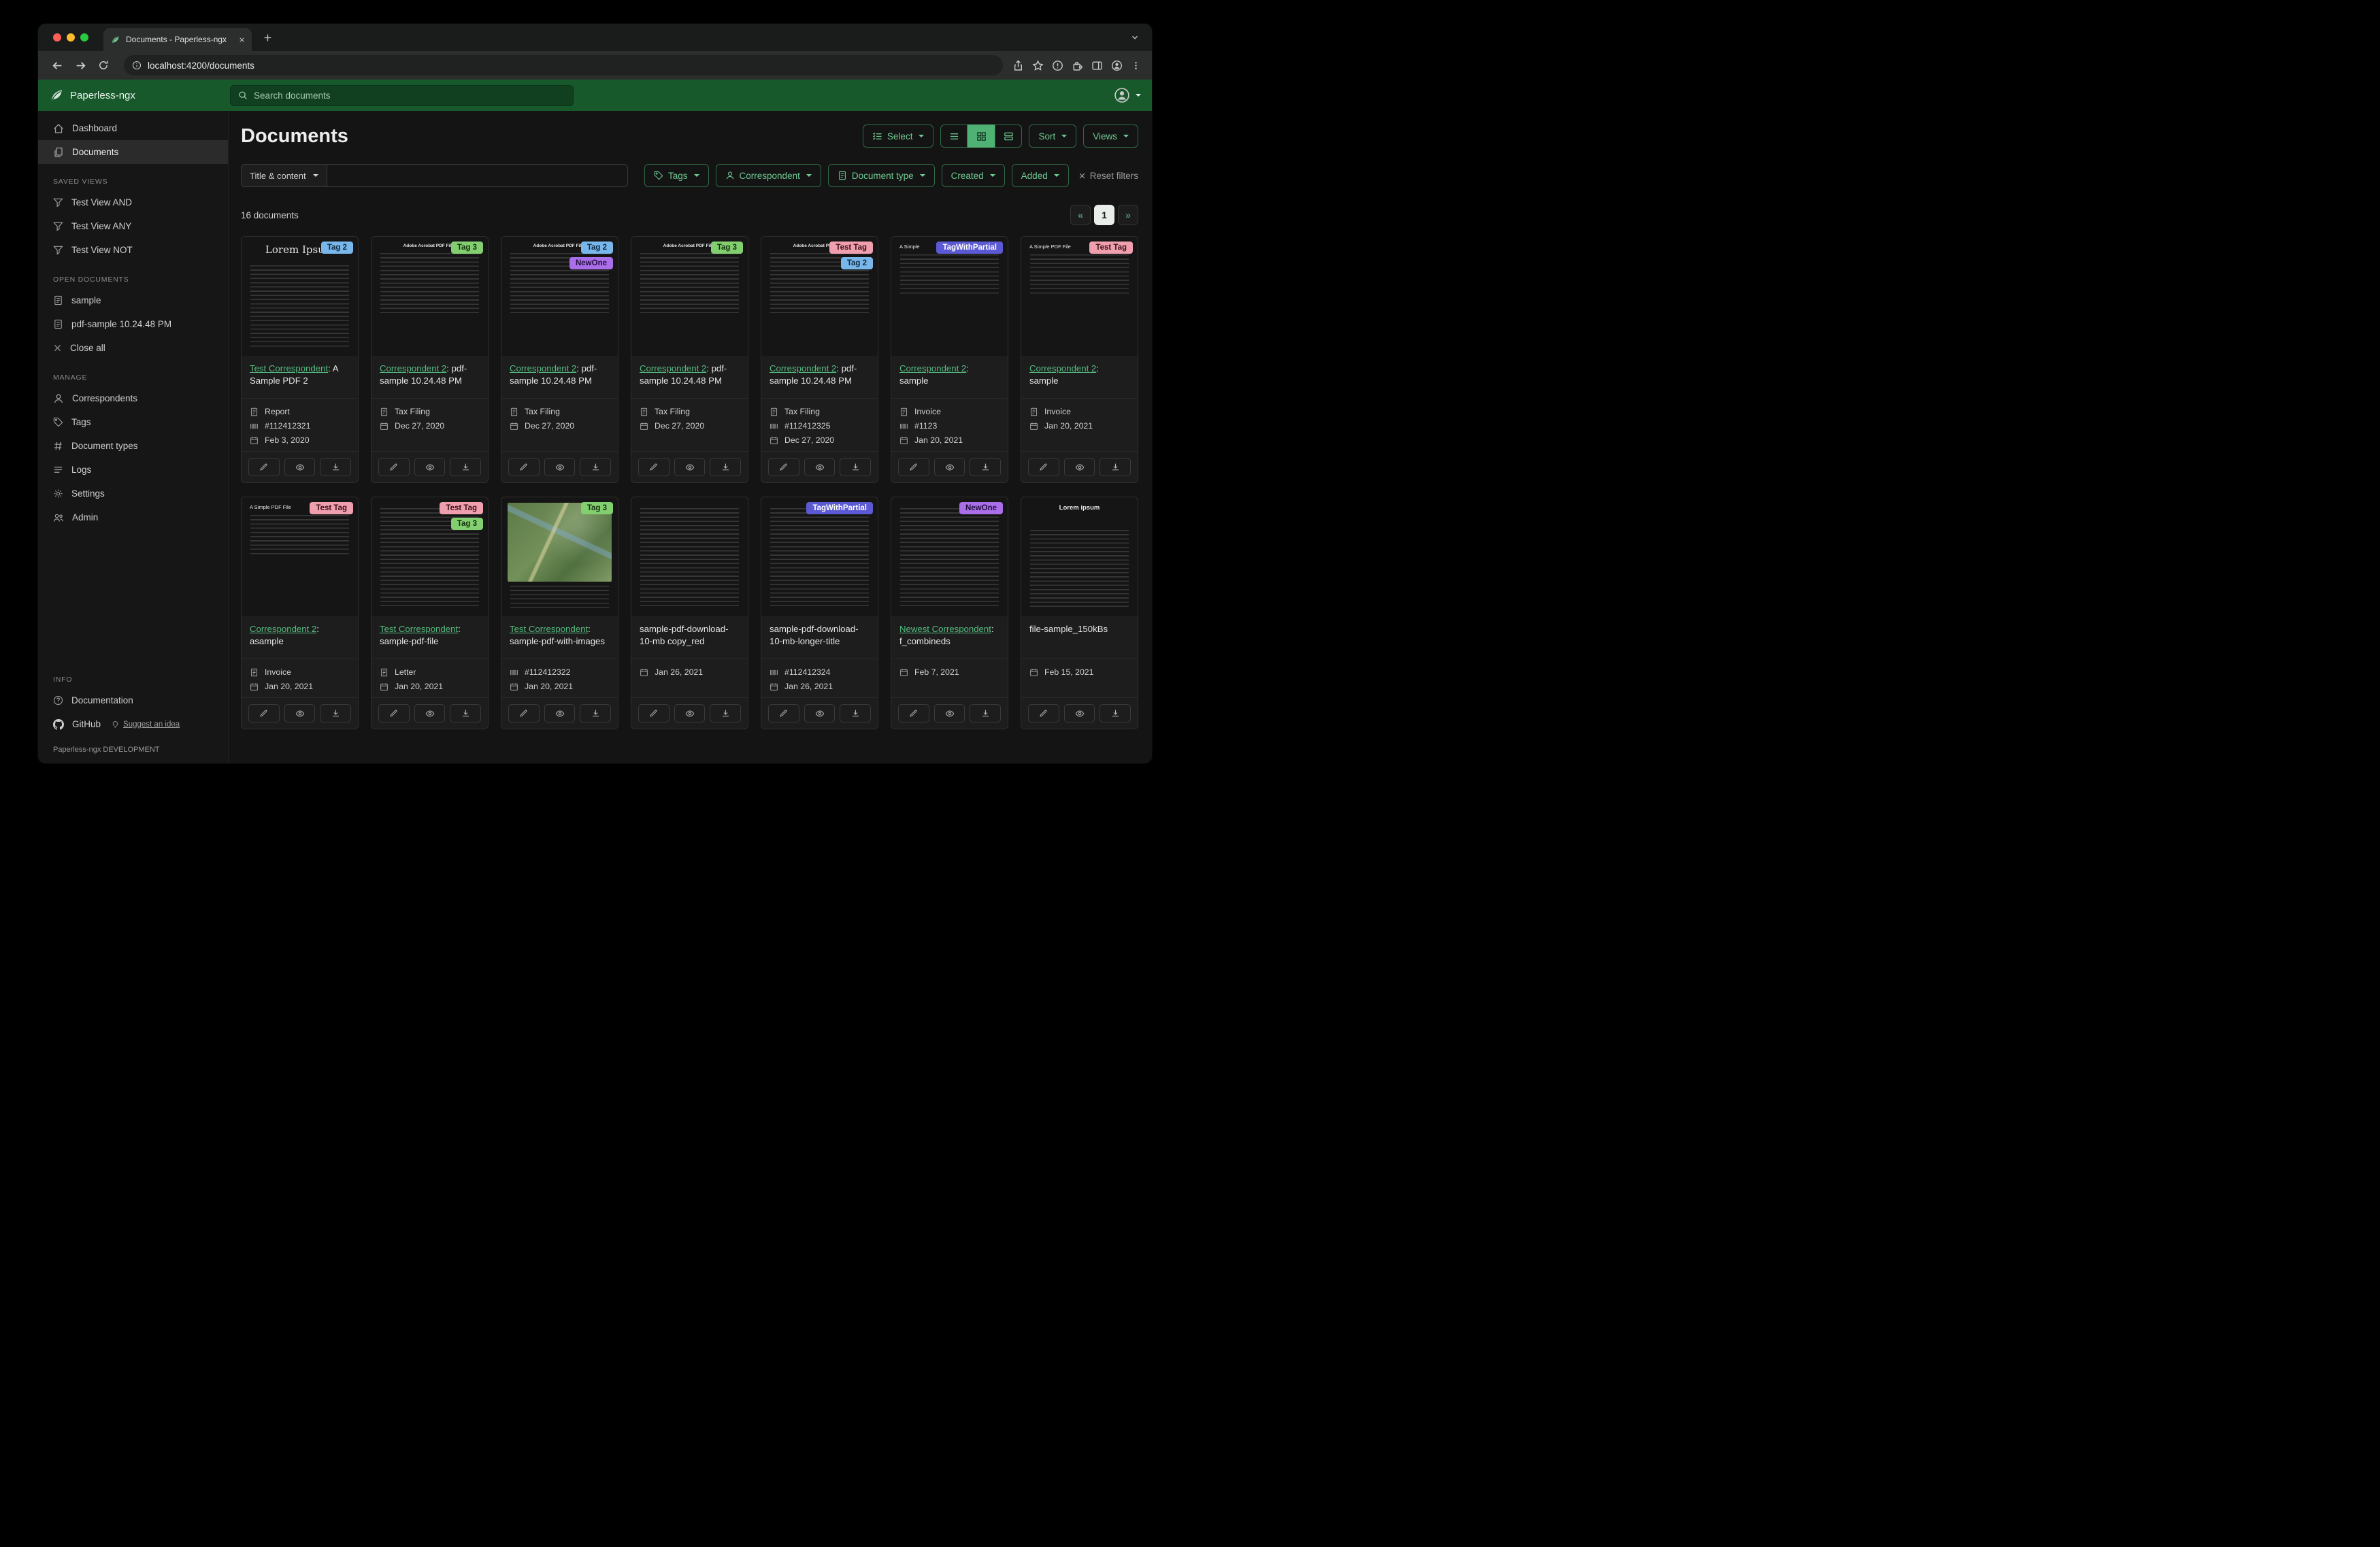 The width and height of the screenshot is (2380, 1547). Describe the element at coordinates (591, 263) in the screenshot. I see `tag-badge: NewOne` at that location.